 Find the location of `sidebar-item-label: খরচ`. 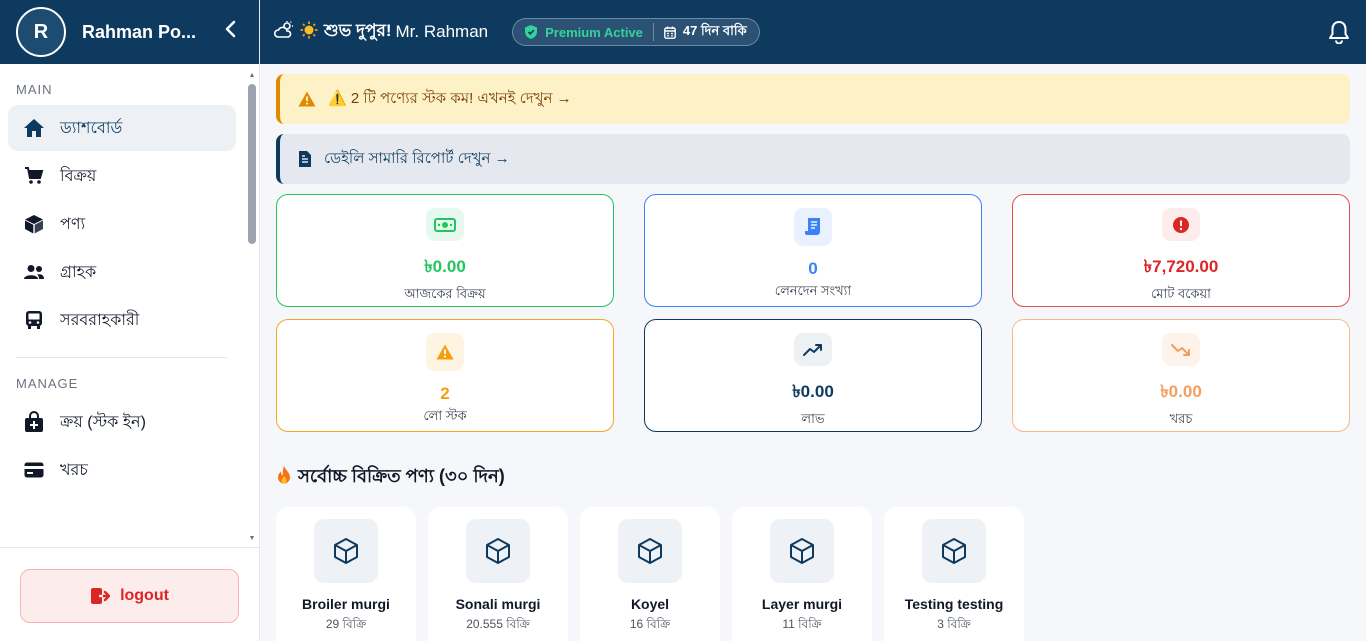

sidebar-item-label: খরচ is located at coordinates (74, 470).